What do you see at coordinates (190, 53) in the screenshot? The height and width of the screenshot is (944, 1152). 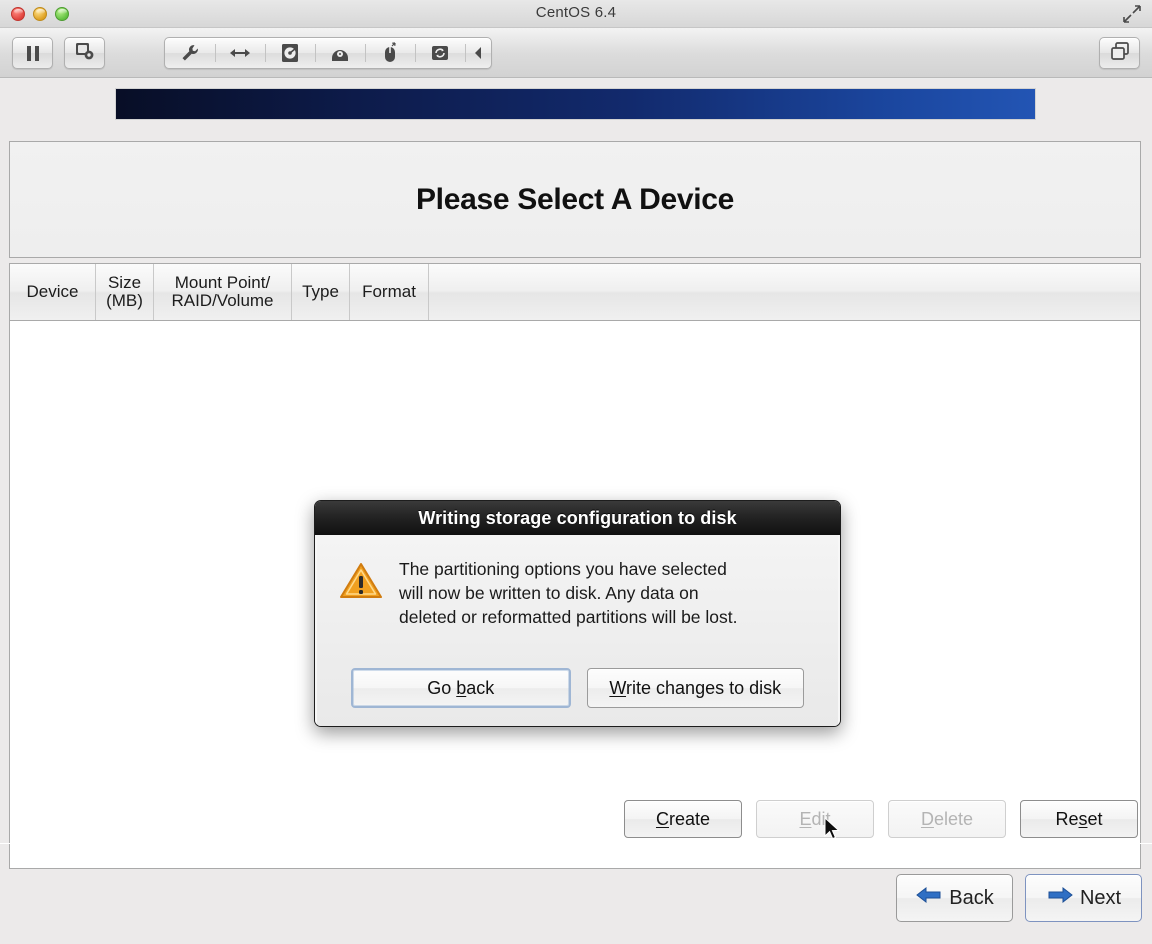 I see `settings-wrench-icon` at bounding box center [190, 53].